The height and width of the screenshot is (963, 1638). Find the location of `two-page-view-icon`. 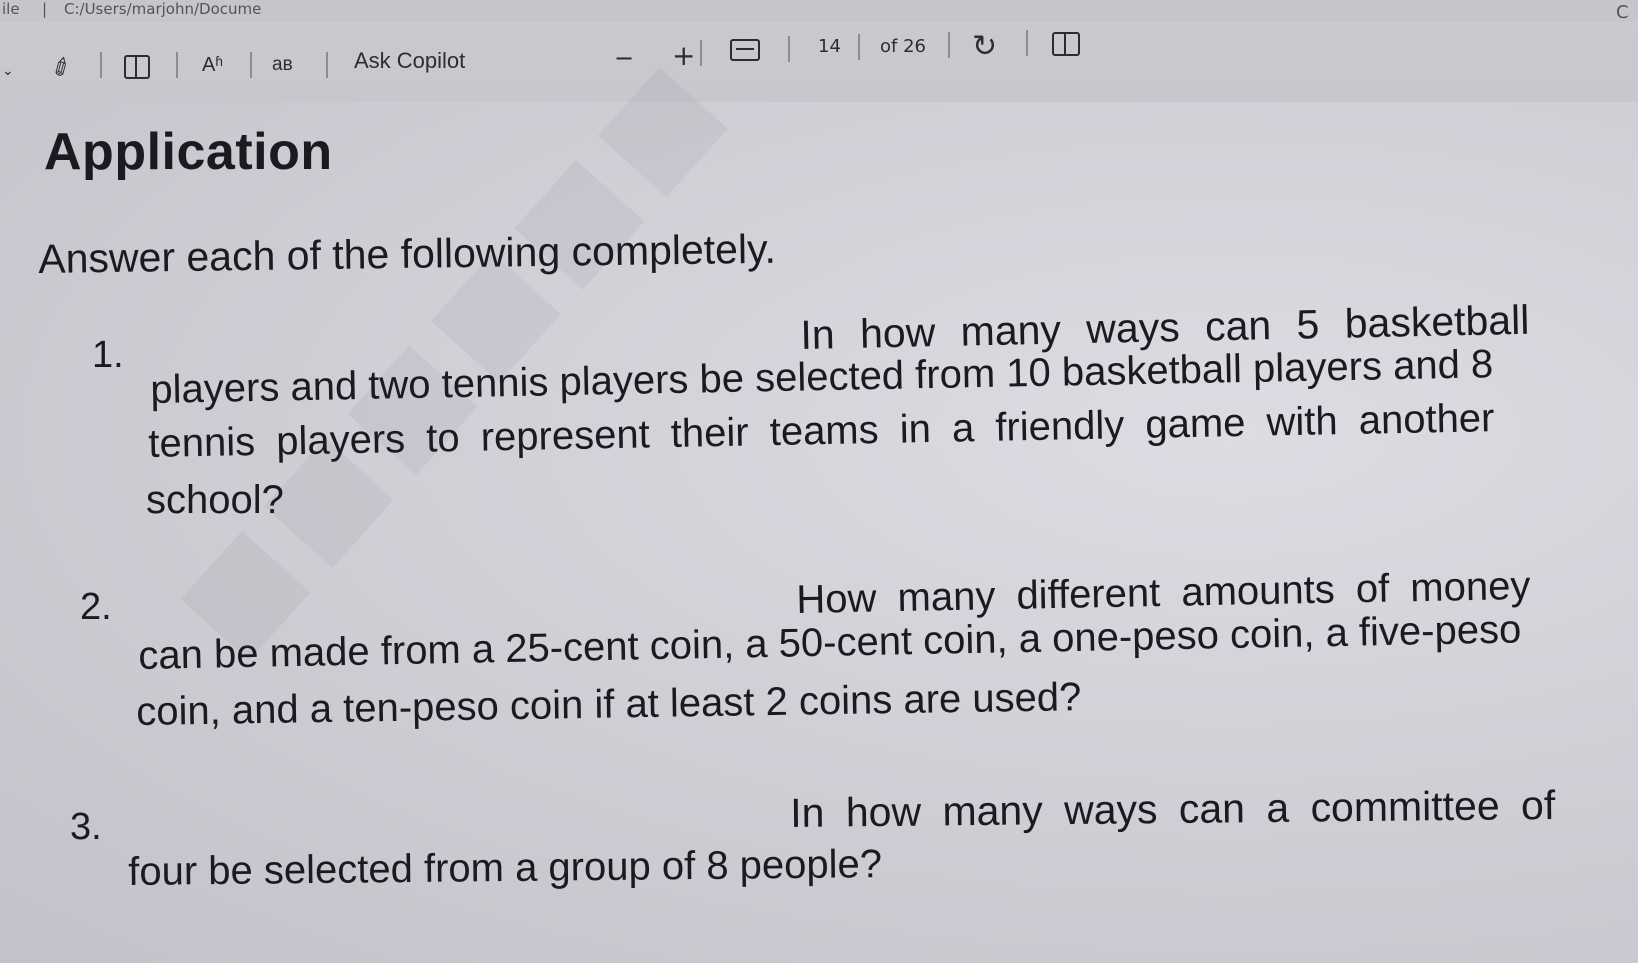

two-page-view-icon is located at coordinates (1066, 44).